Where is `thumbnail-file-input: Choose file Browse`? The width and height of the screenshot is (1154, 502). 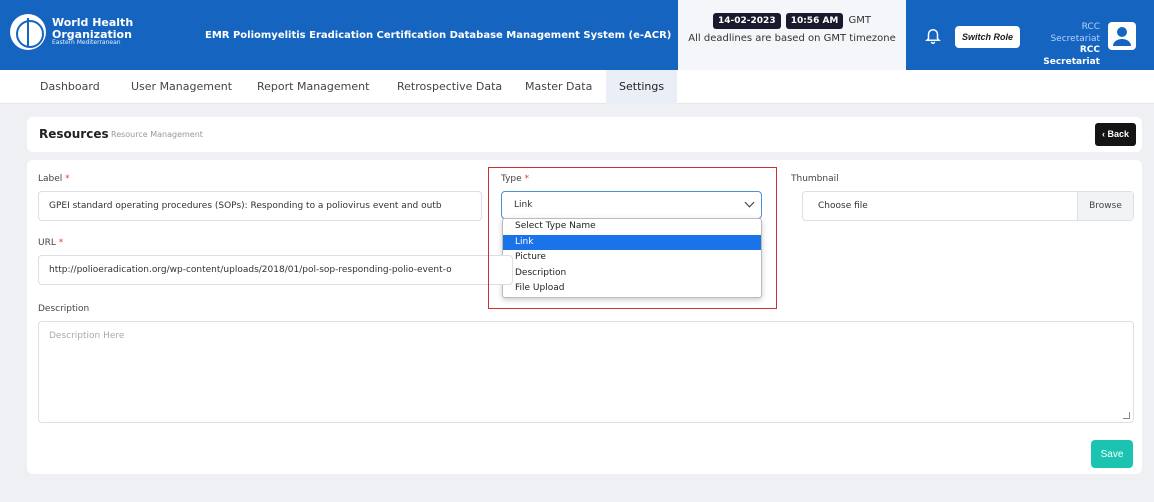
thumbnail-file-input: Choose file Browse is located at coordinates (968, 206).